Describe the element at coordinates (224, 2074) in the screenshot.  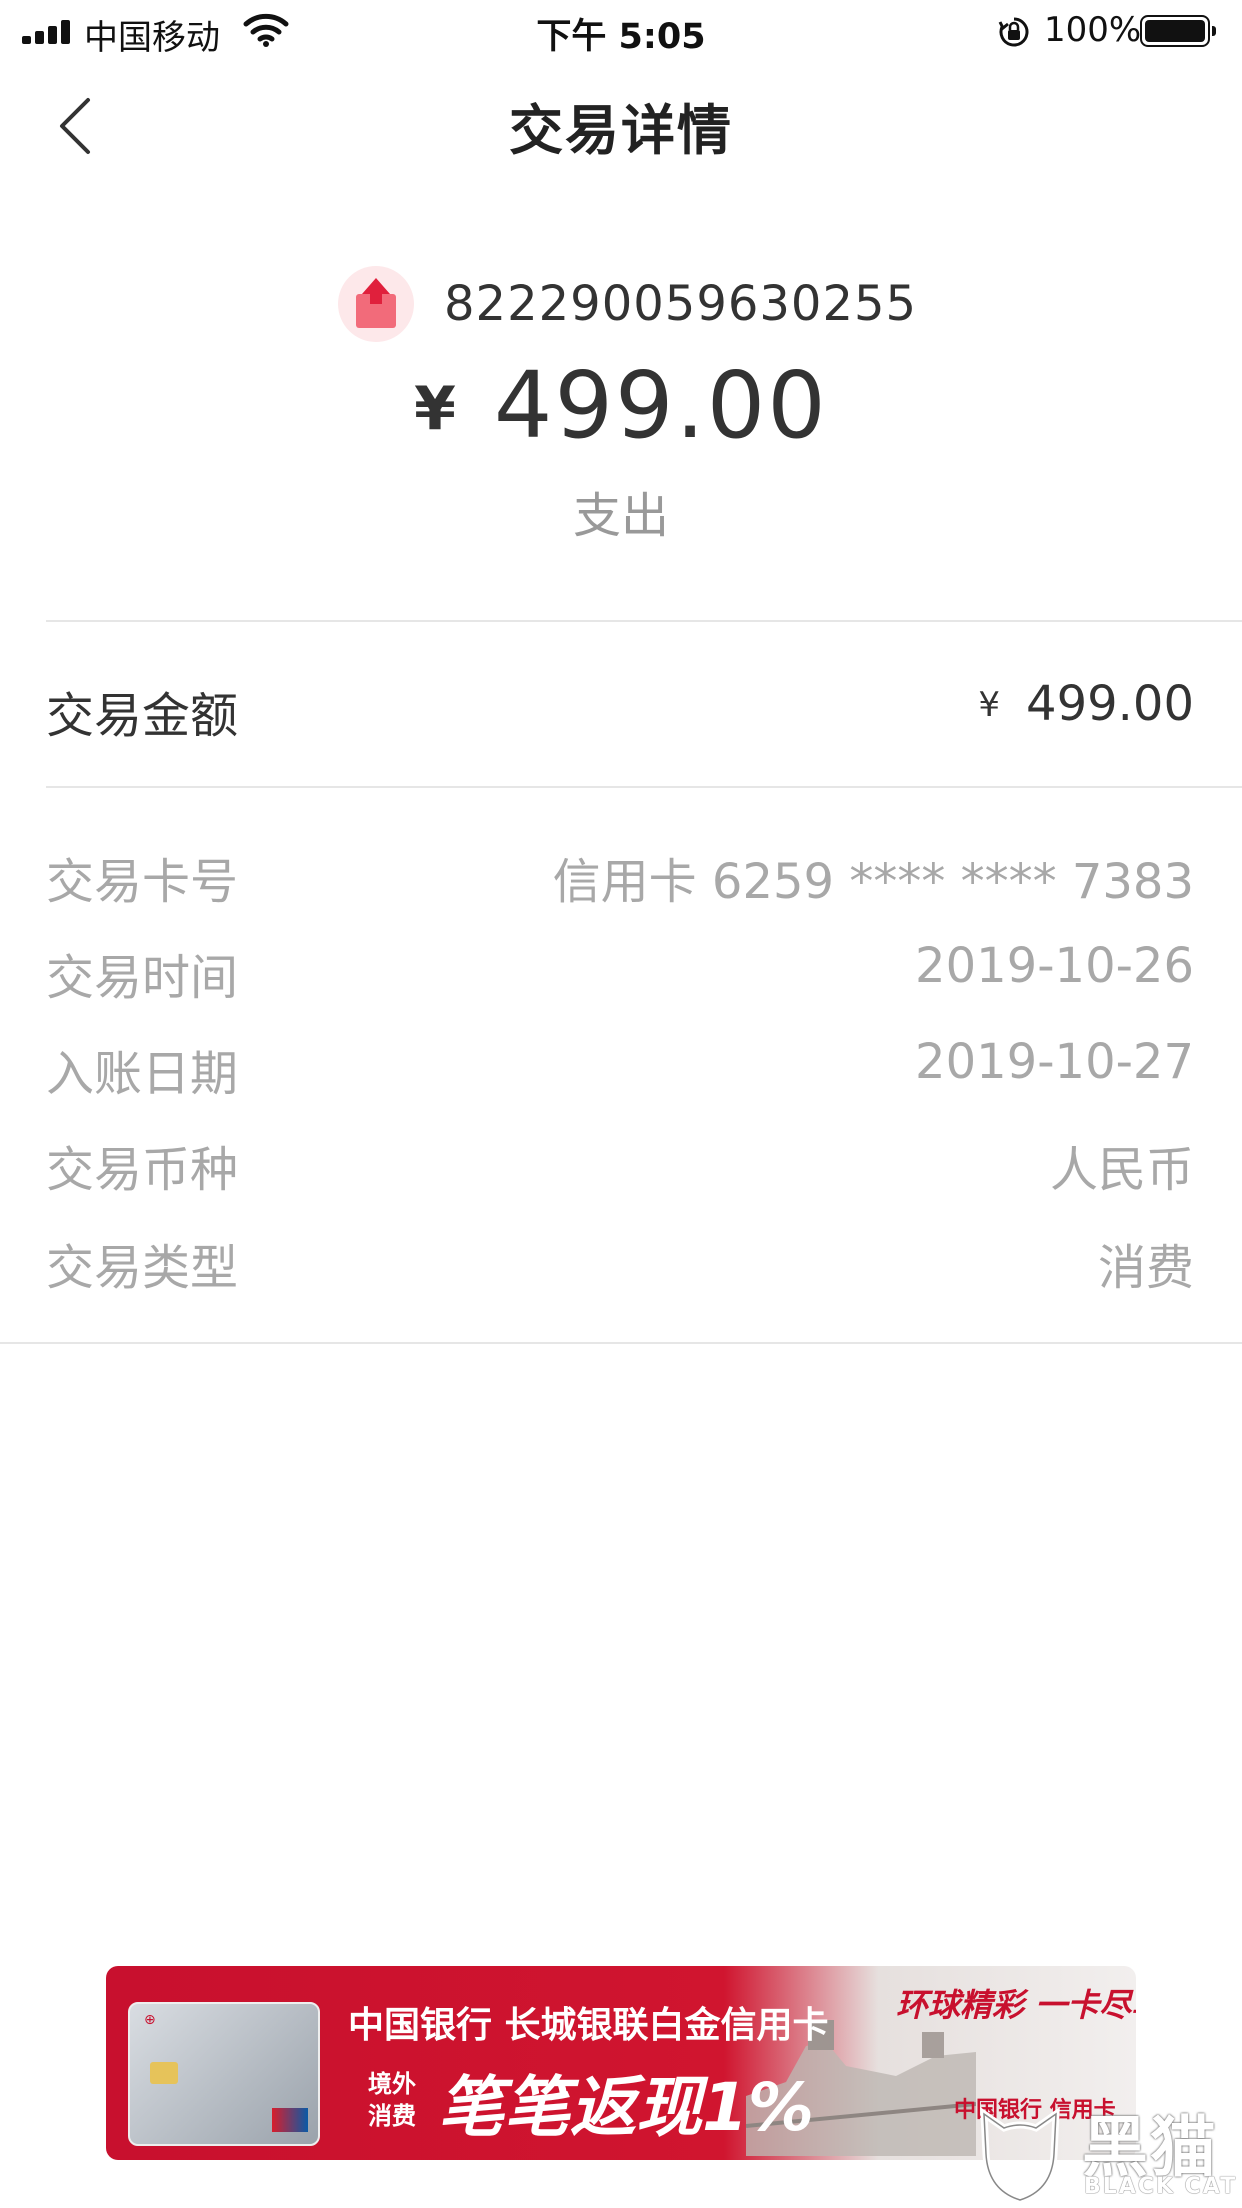
I see `credit-card-image: ⊕` at that location.